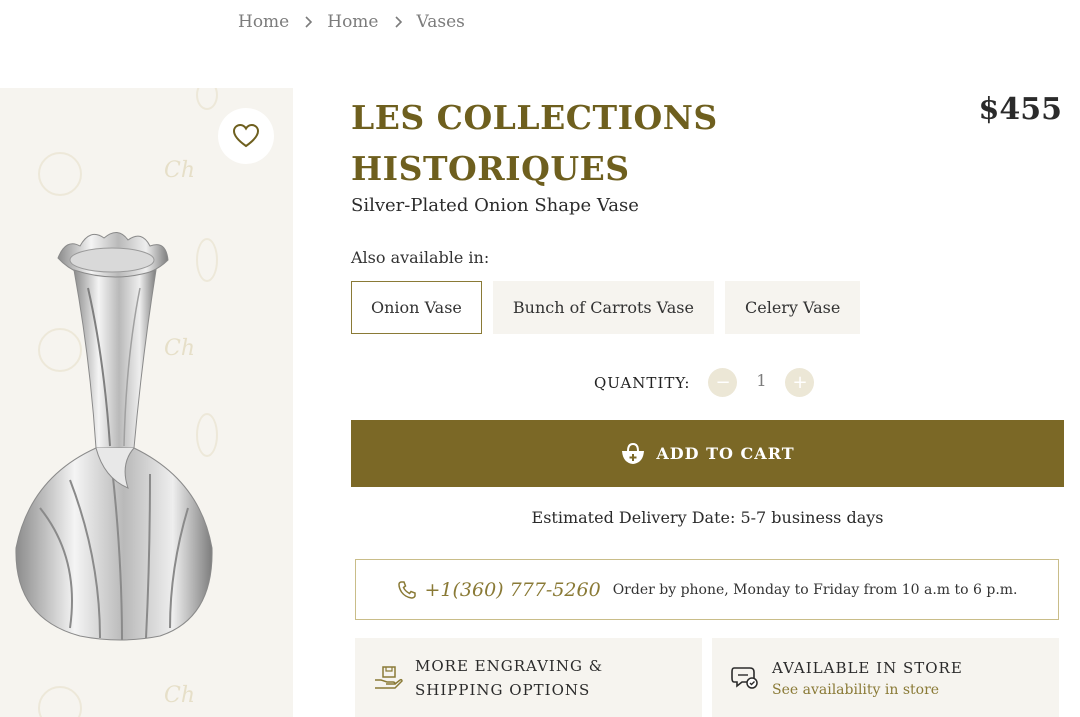 The width and height of the screenshot is (1080, 717). I want to click on variant-bunch-of-carrots-vase: Bunch of Carrots Vase, so click(603, 307).